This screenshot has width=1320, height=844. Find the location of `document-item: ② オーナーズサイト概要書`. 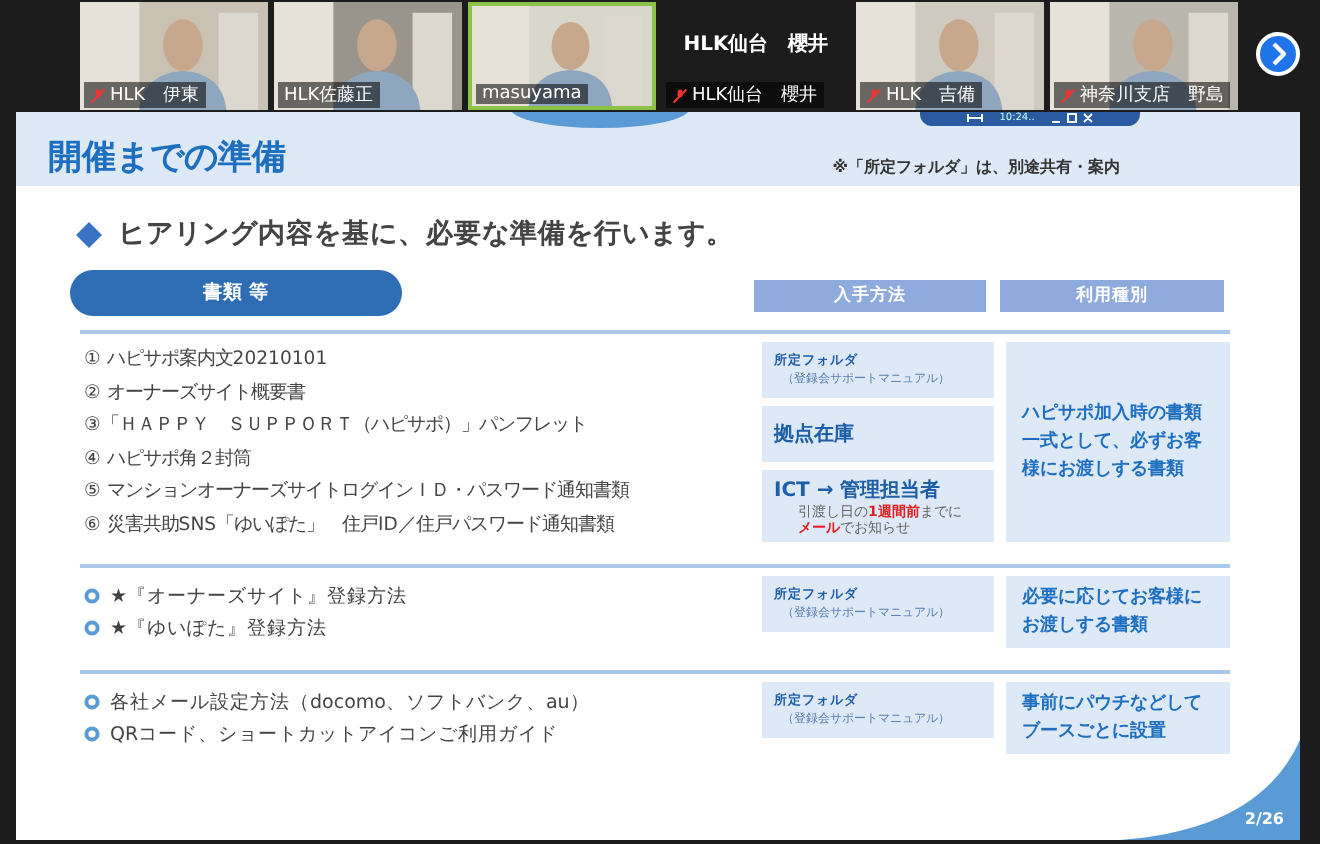

document-item: ② オーナーズサイト概要書 is located at coordinates (194, 393).